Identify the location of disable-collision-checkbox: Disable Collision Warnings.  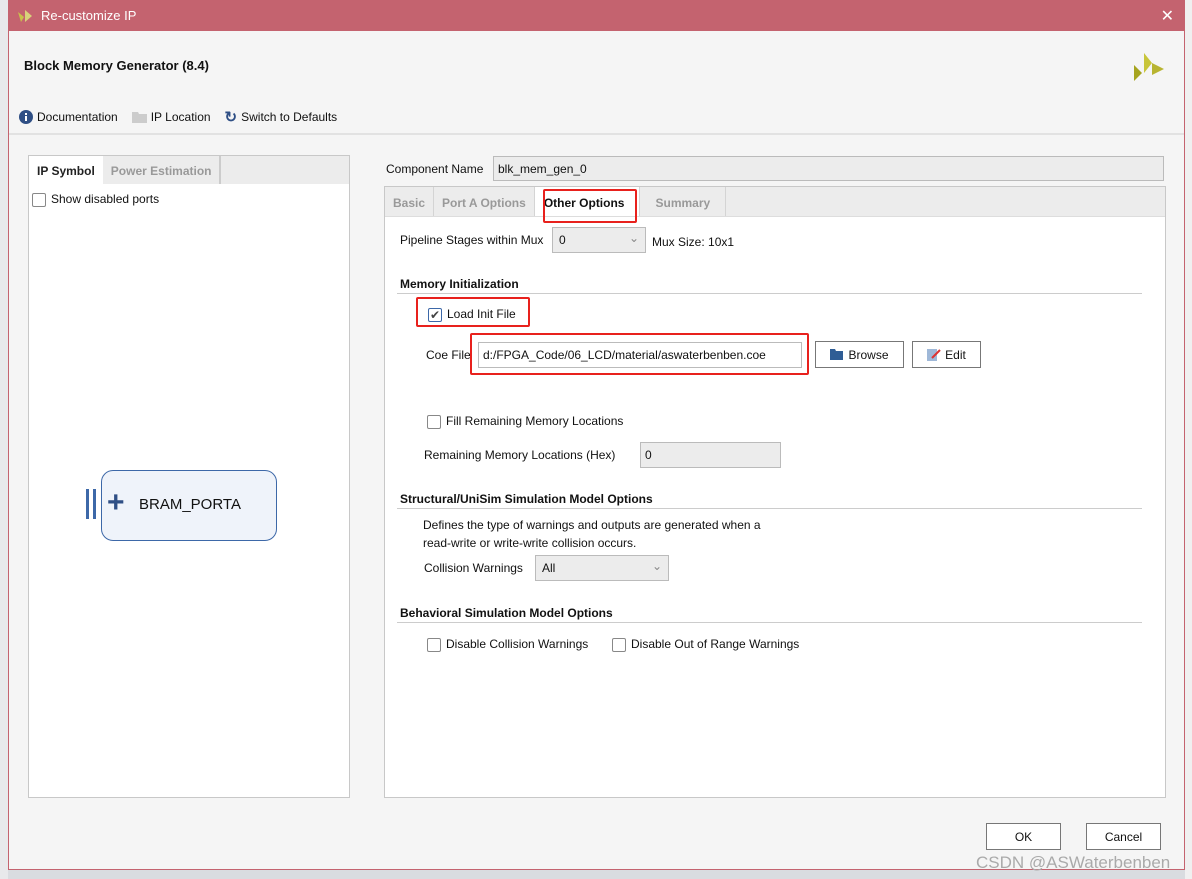
(507, 644).